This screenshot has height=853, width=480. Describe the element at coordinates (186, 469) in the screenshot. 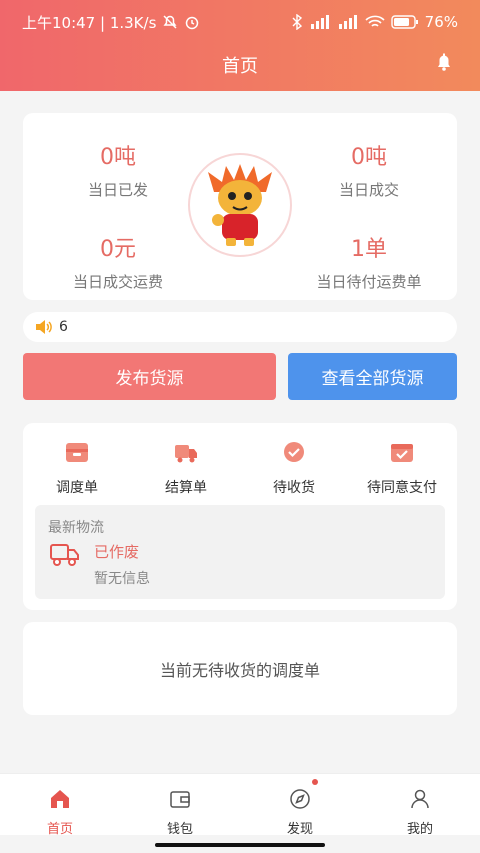

I see `menu-item-settlement: 结算单` at that location.